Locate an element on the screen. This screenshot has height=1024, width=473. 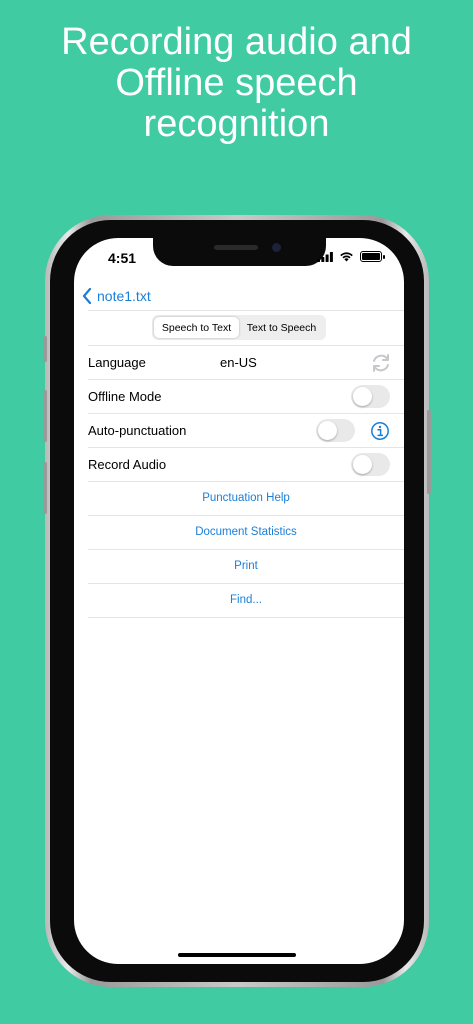
headline-line-1: Recording audio and is located at coordinates (236, 42).